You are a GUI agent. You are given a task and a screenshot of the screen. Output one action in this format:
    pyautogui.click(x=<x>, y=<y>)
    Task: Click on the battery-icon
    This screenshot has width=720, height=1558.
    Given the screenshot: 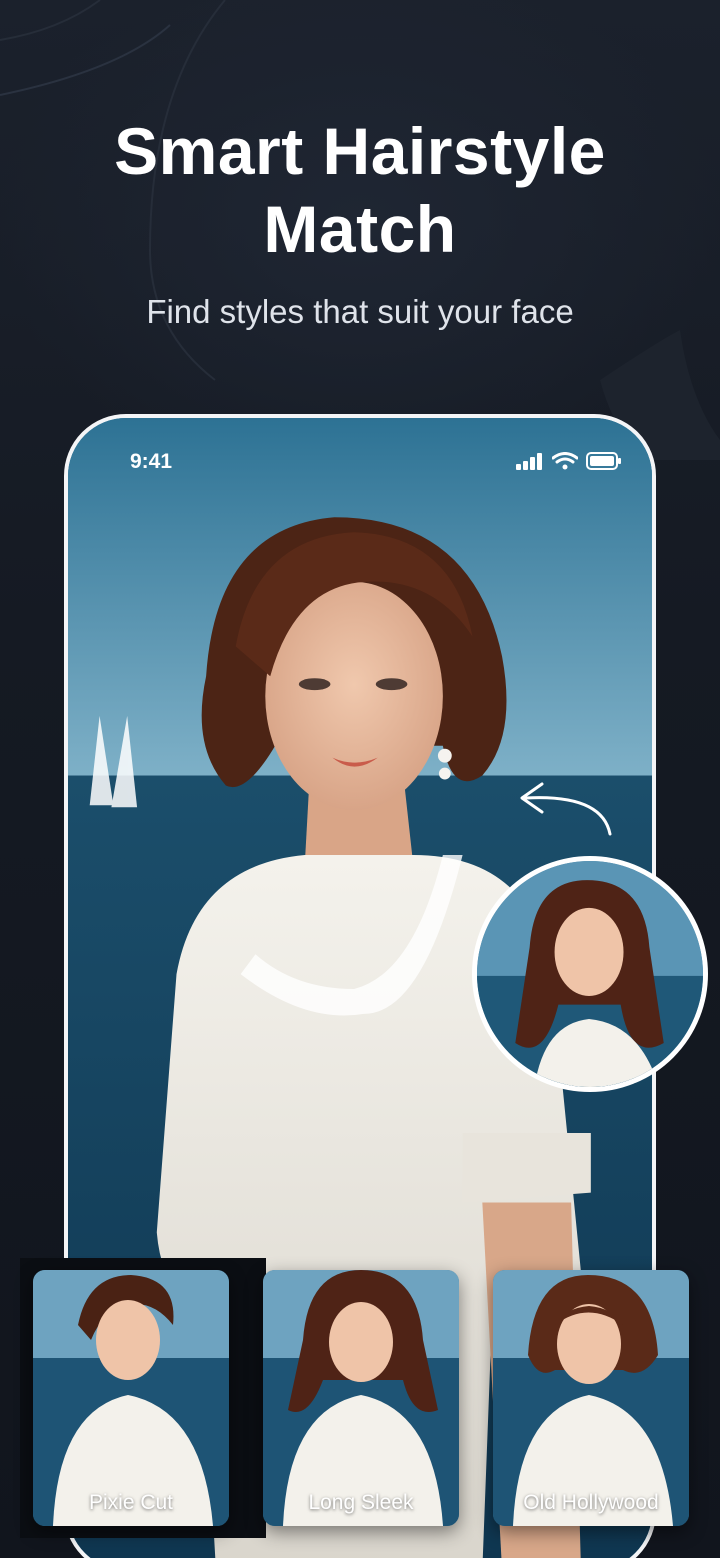 What is the action you would take?
    pyautogui.click(x=603, y=461)
    